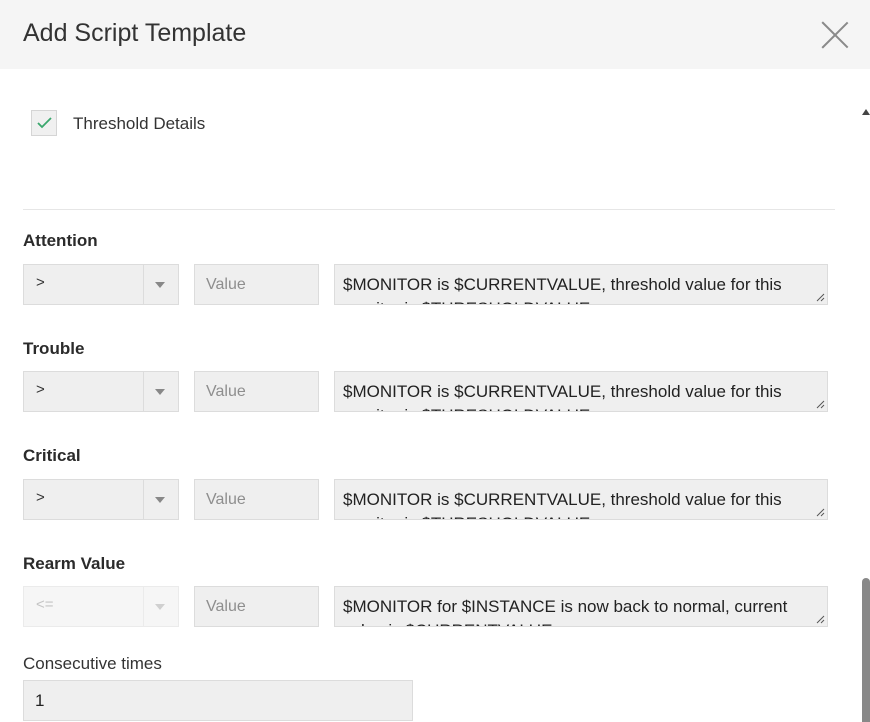 The image size is (870, 722). What do you see at coordinates (45, 604) in the screenshot?
I see `rearm-operator-value: <=` at bounding box center [45, 604].